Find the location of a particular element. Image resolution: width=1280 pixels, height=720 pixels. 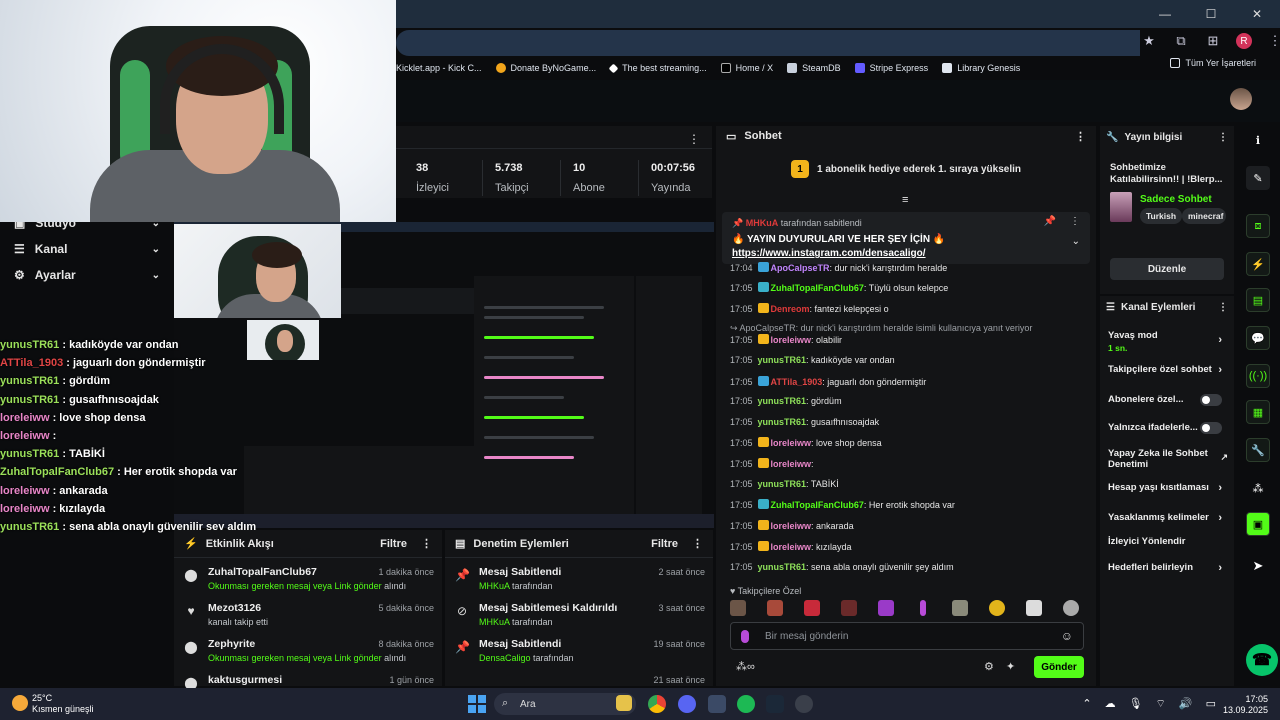

lightning-icon: ⚡ is located at coordinates (1258, 264).